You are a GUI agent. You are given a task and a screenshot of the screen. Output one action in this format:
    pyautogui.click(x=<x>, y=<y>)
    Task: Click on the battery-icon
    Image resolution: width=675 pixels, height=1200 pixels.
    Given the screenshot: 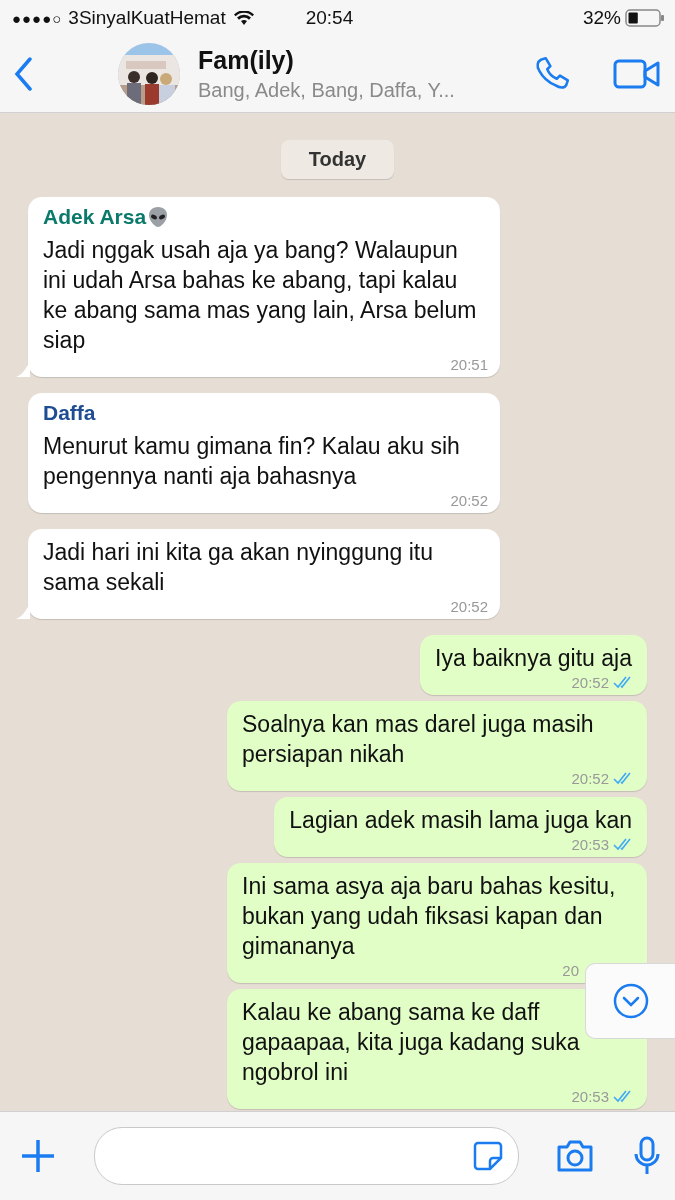 What is the action you would take?
    pyautogui.click(x=645, y=18)
    